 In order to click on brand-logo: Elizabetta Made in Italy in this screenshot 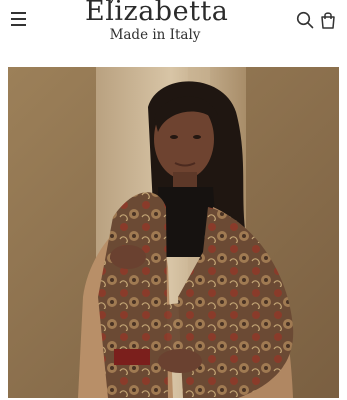, I will do `click(157, 25)`.